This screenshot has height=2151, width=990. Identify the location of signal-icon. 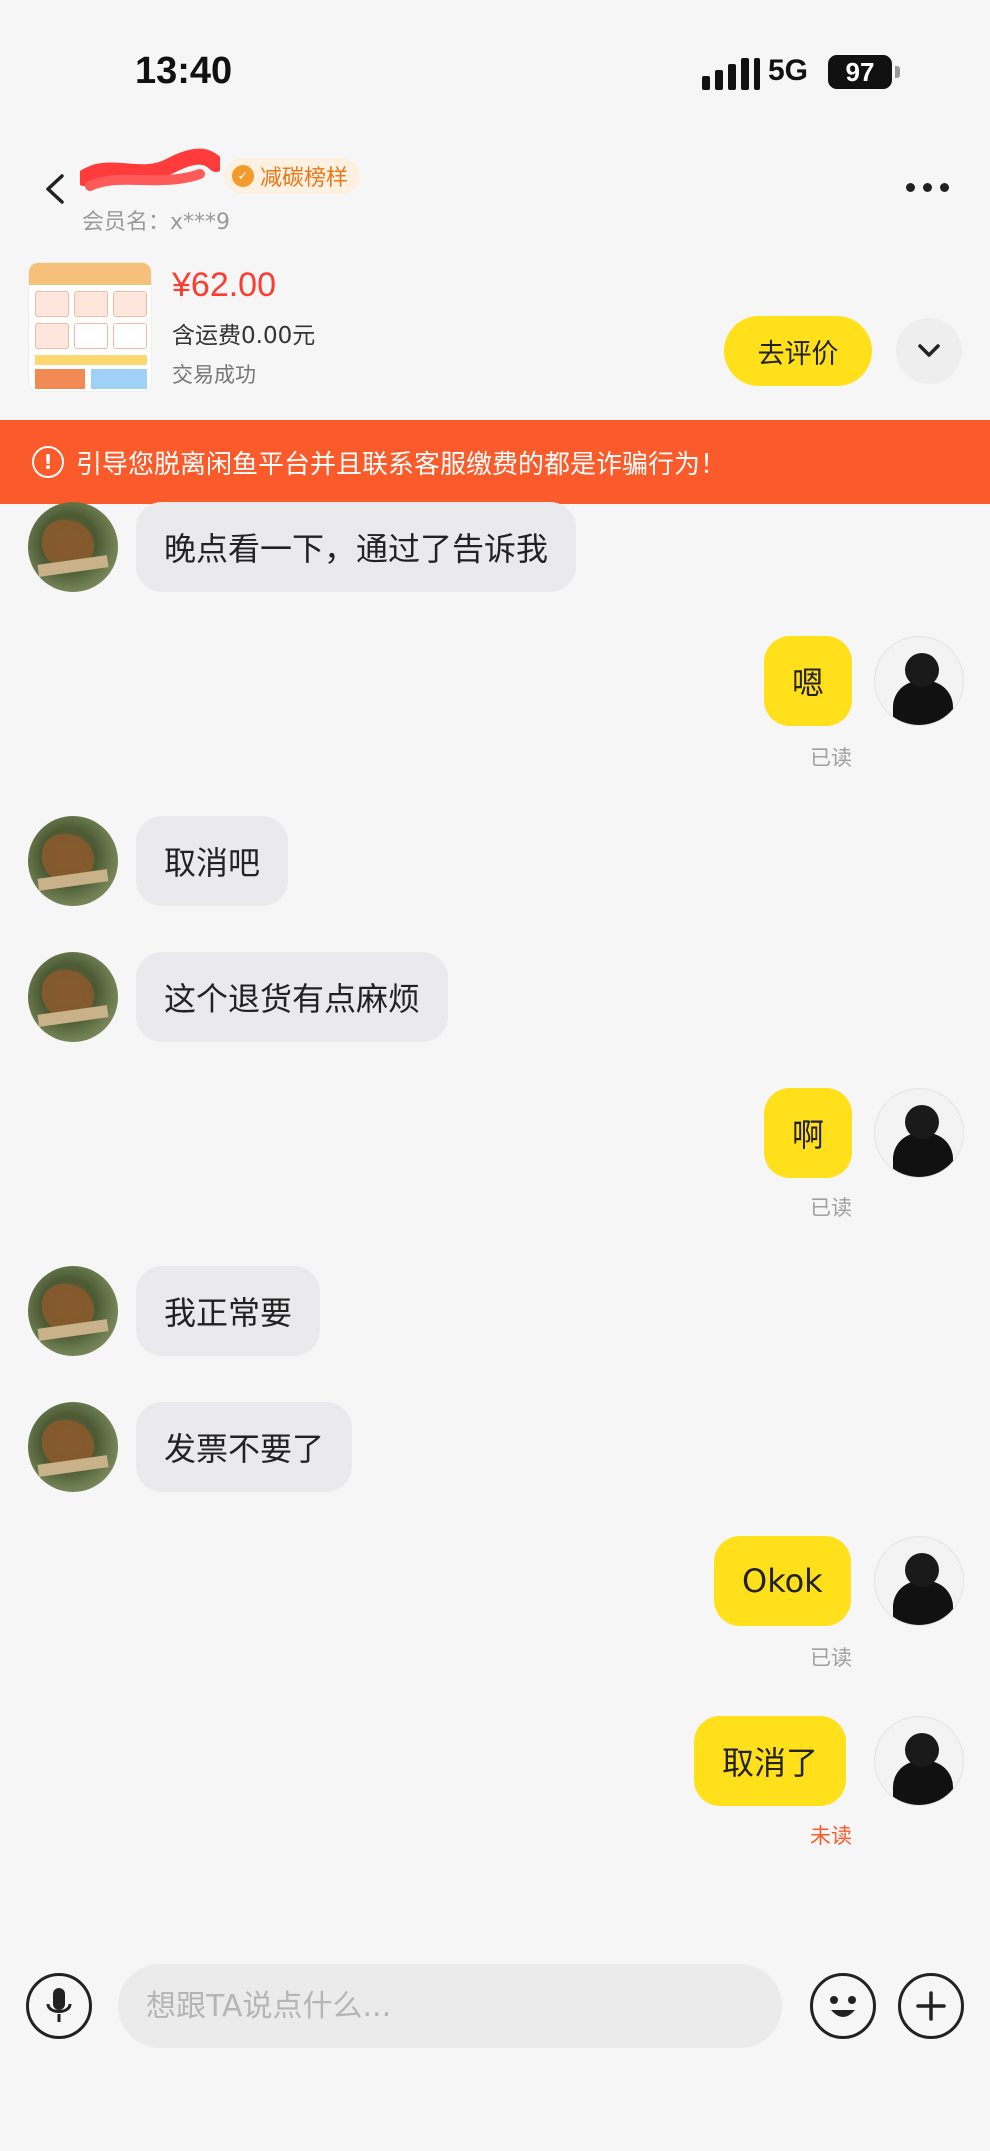
(731, 73).